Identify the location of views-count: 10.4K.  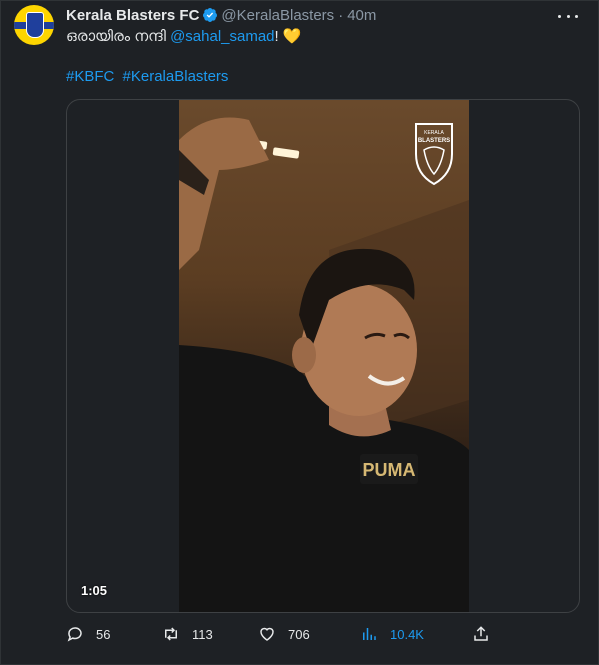
(407, 634).